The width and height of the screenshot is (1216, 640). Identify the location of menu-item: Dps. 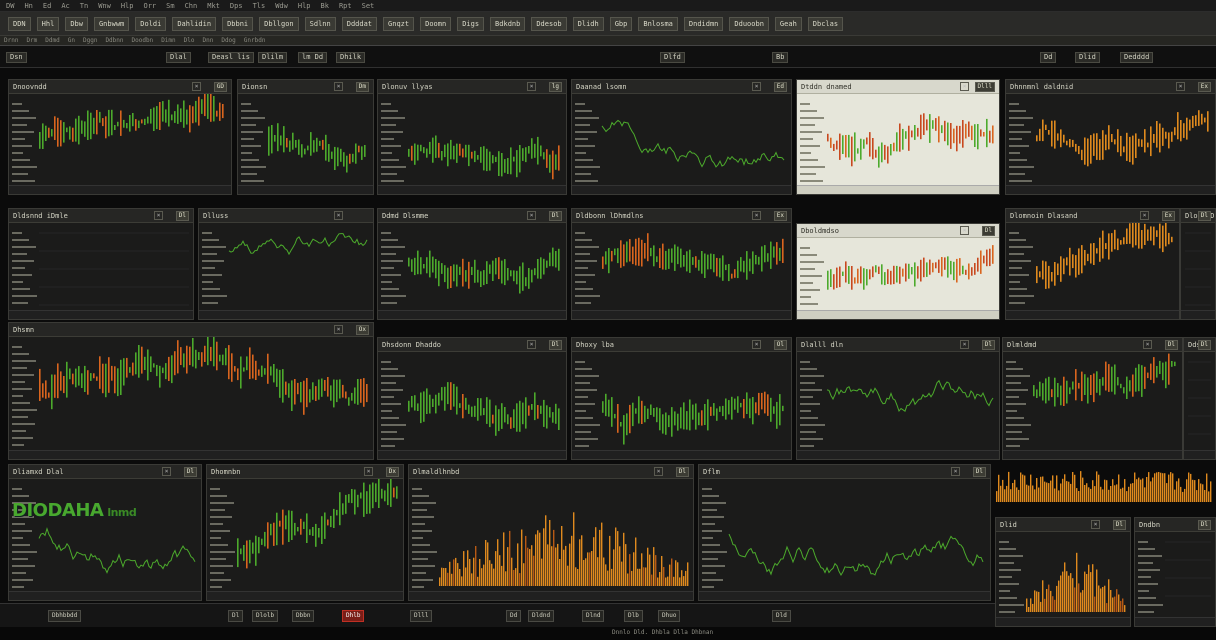
(236, 6).